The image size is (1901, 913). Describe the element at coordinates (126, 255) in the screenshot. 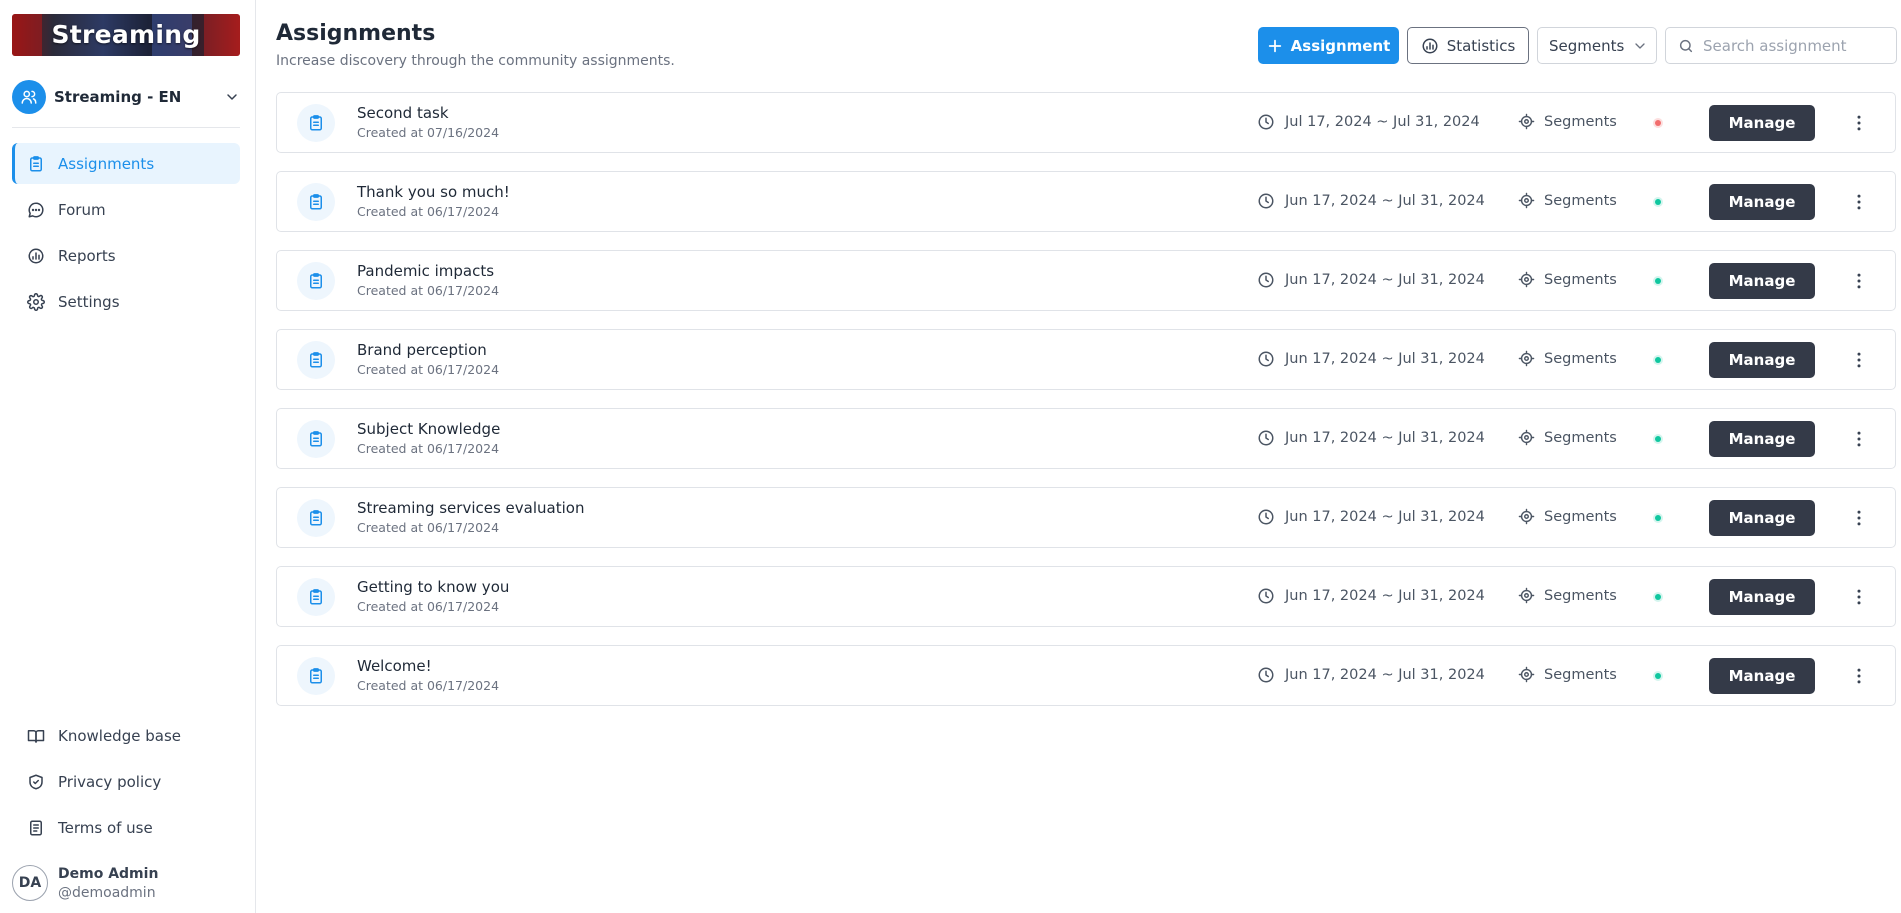

I see `sidebar-item-reports: Reports` at that location.